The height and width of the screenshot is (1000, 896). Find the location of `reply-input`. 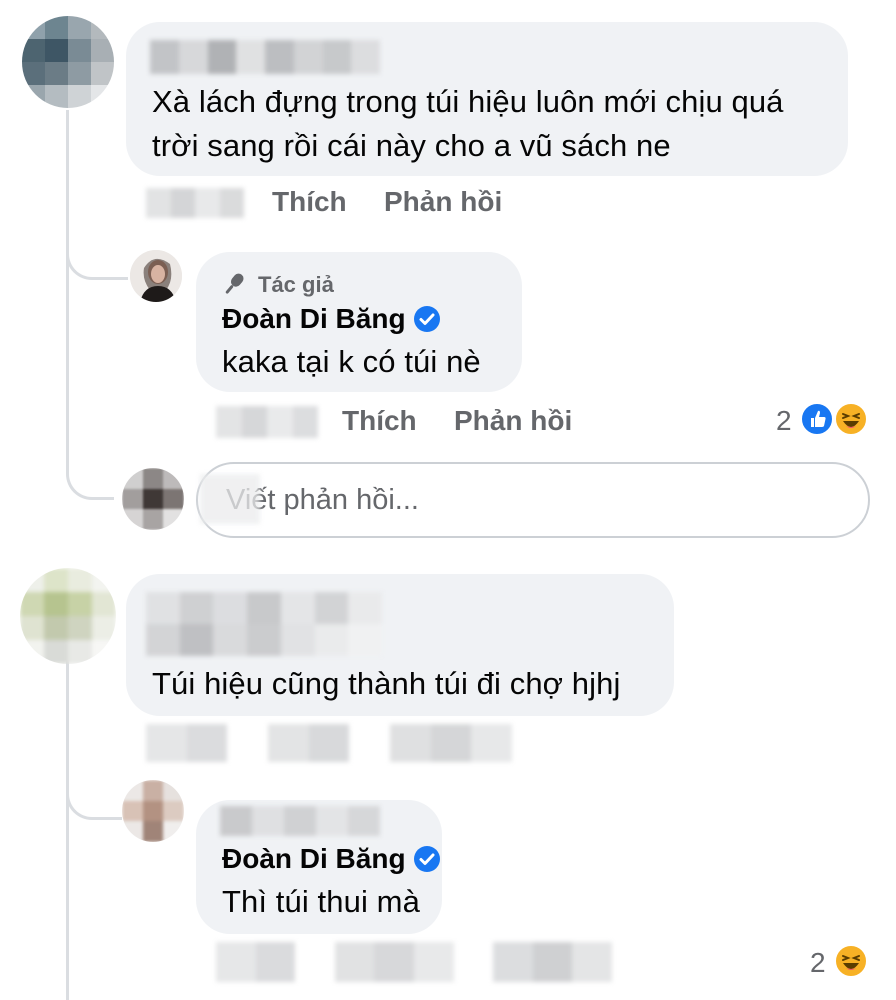

reply-input is located at coordinates (533, 500).